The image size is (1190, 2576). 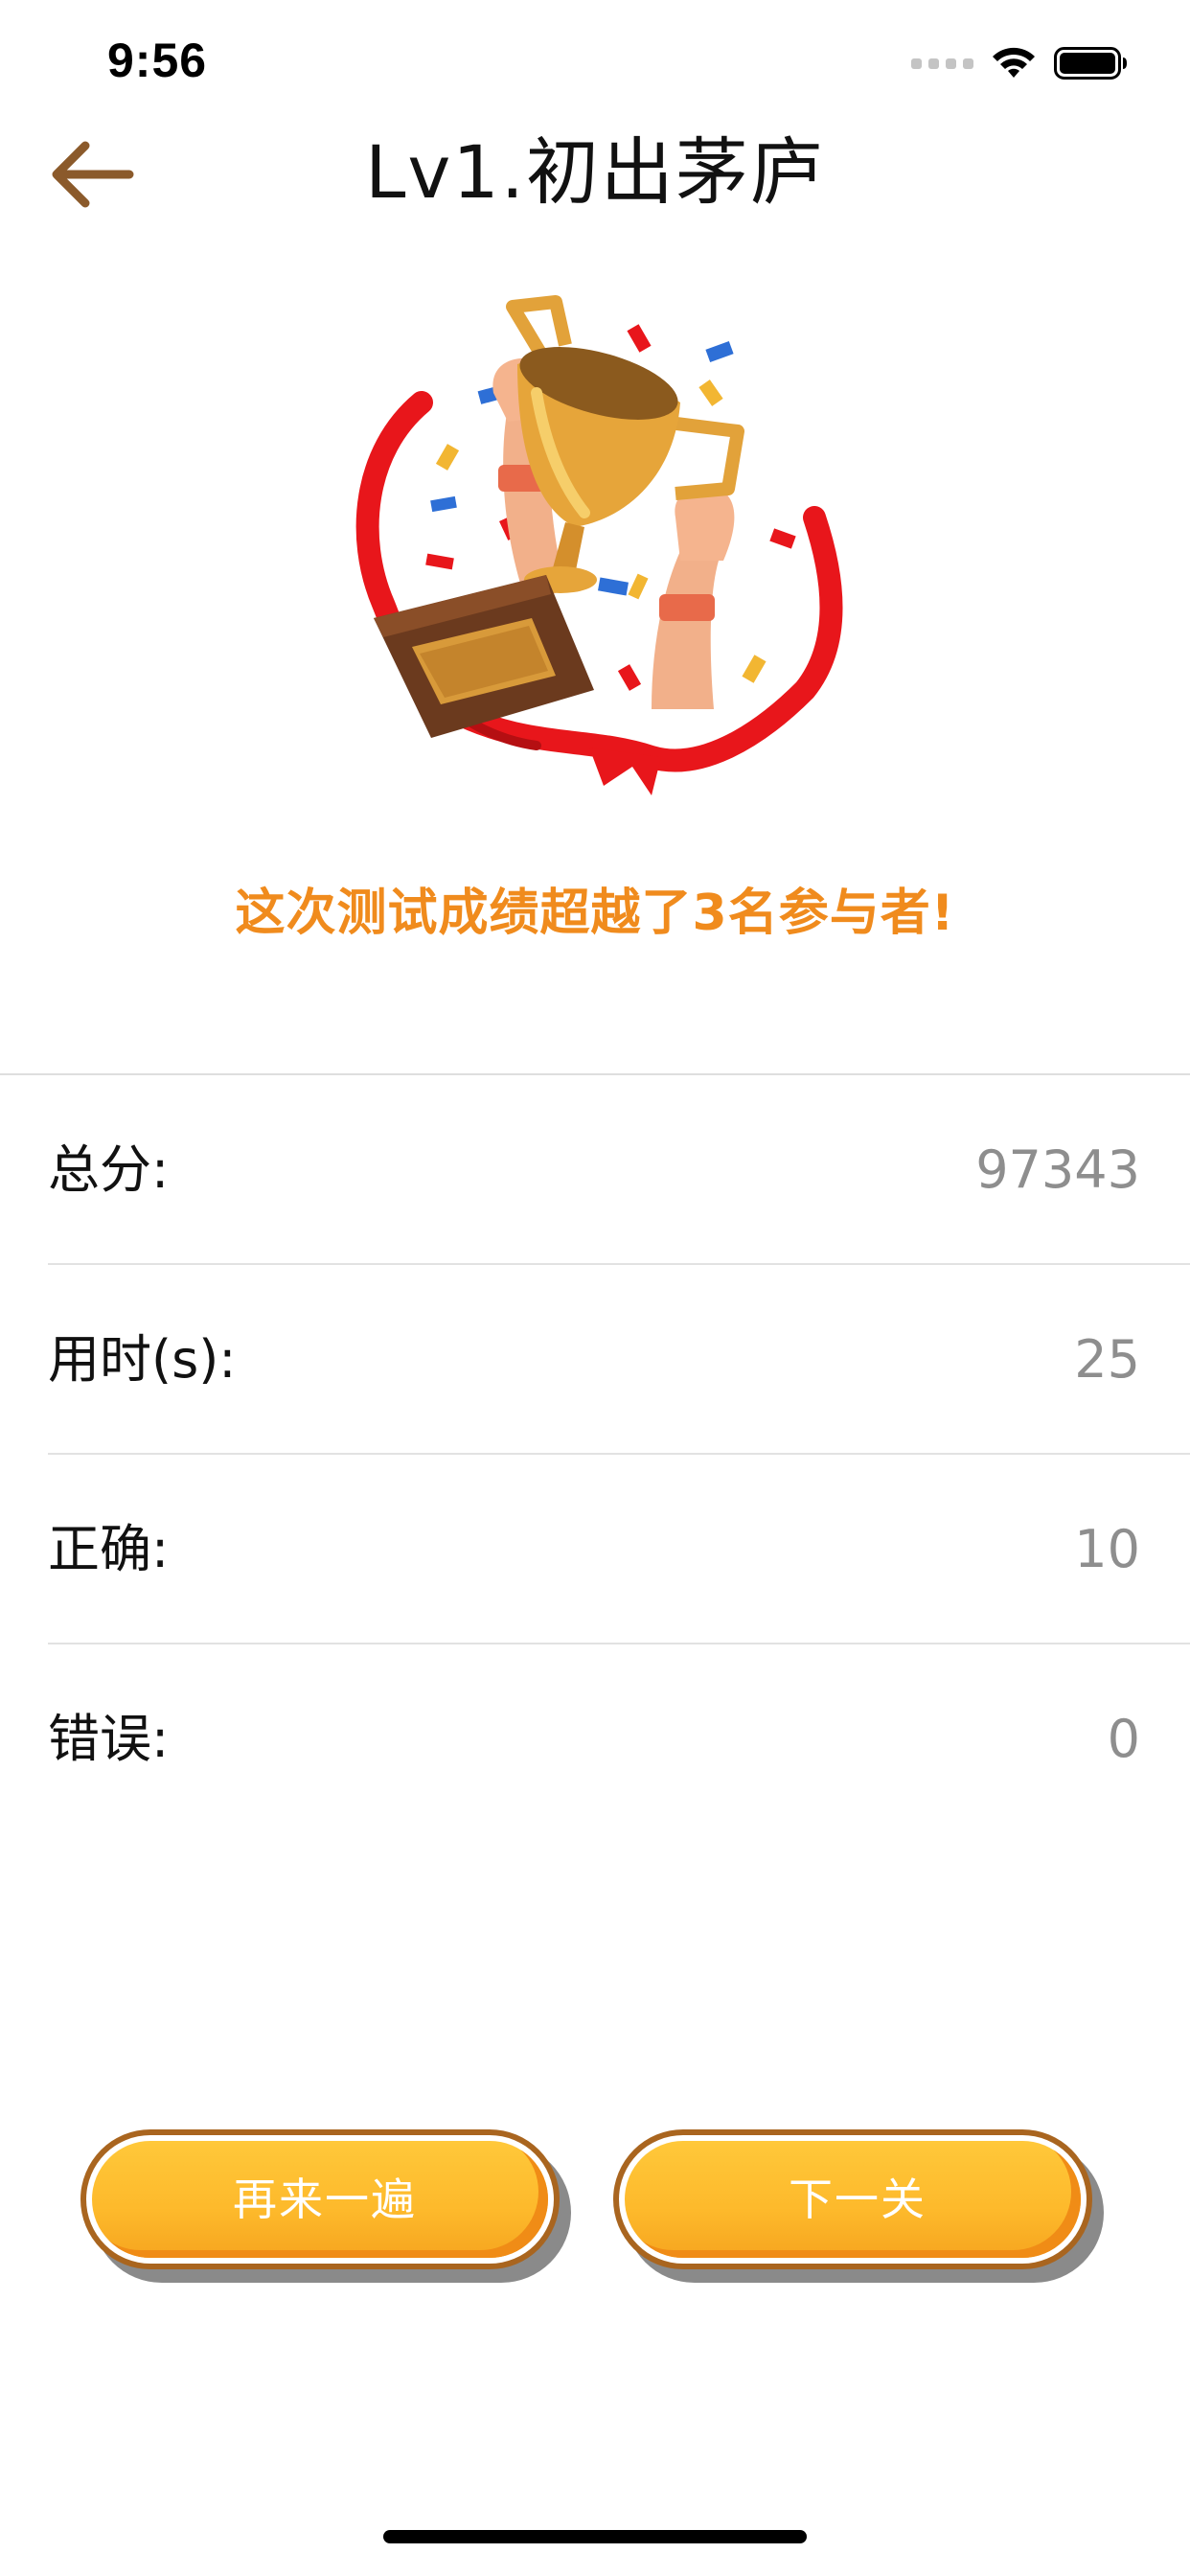 I want to click on battery-icon, so click(x=1091, y=63).